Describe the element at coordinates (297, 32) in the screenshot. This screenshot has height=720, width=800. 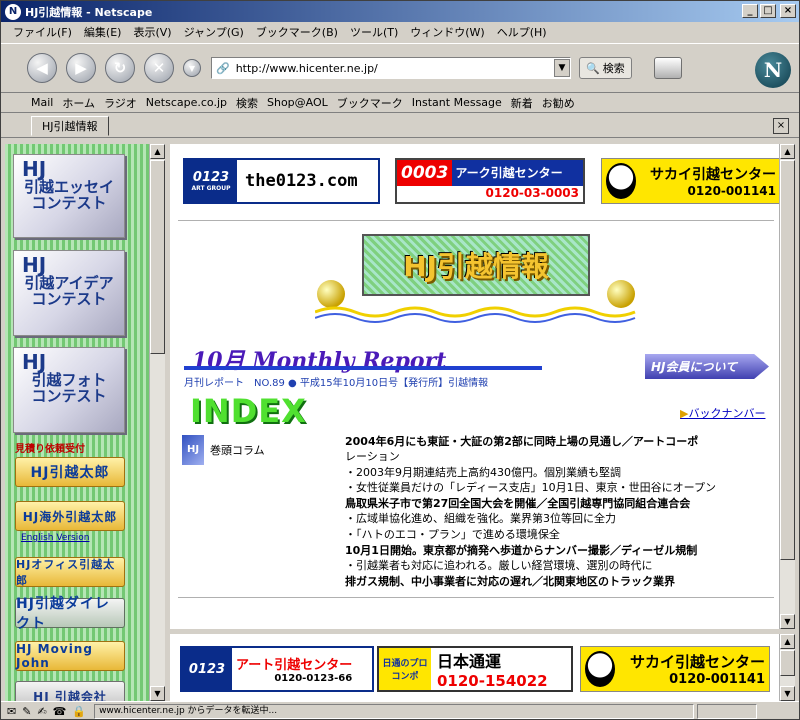
I see `menu-bookmarks: ブックマーク(B)` at that location.